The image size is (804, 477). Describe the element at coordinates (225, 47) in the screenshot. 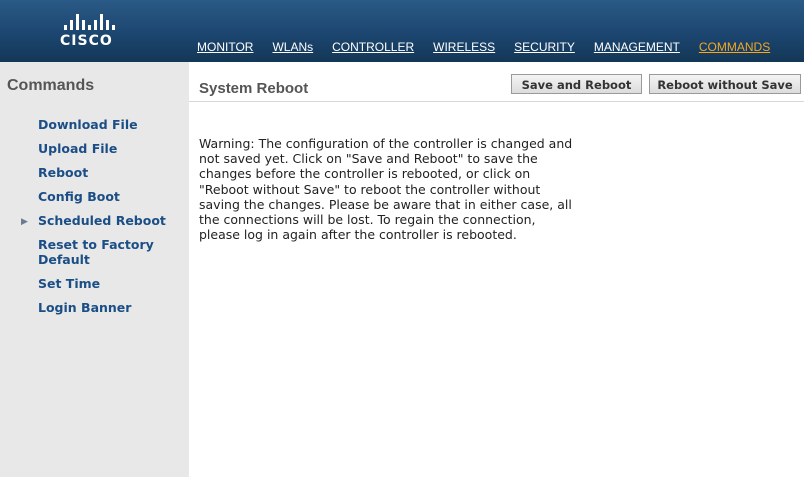

I see `nav-monitor: MONITOR` at that location.